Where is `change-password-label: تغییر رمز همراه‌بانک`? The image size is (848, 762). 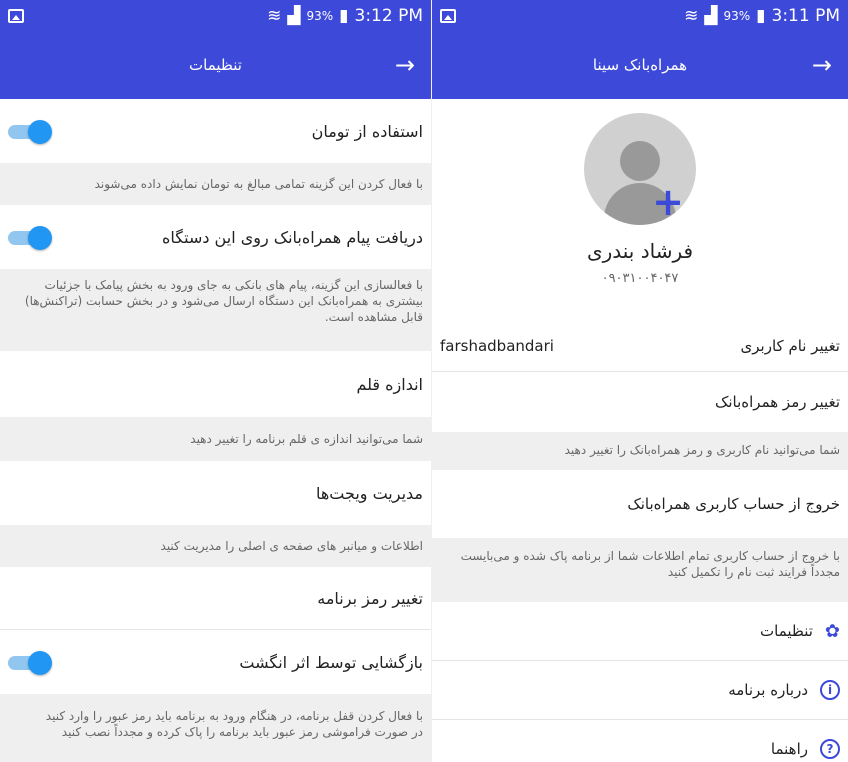 change-password-label: تغییر رمز همراه‌بانک is located at coordinates (777, 402).